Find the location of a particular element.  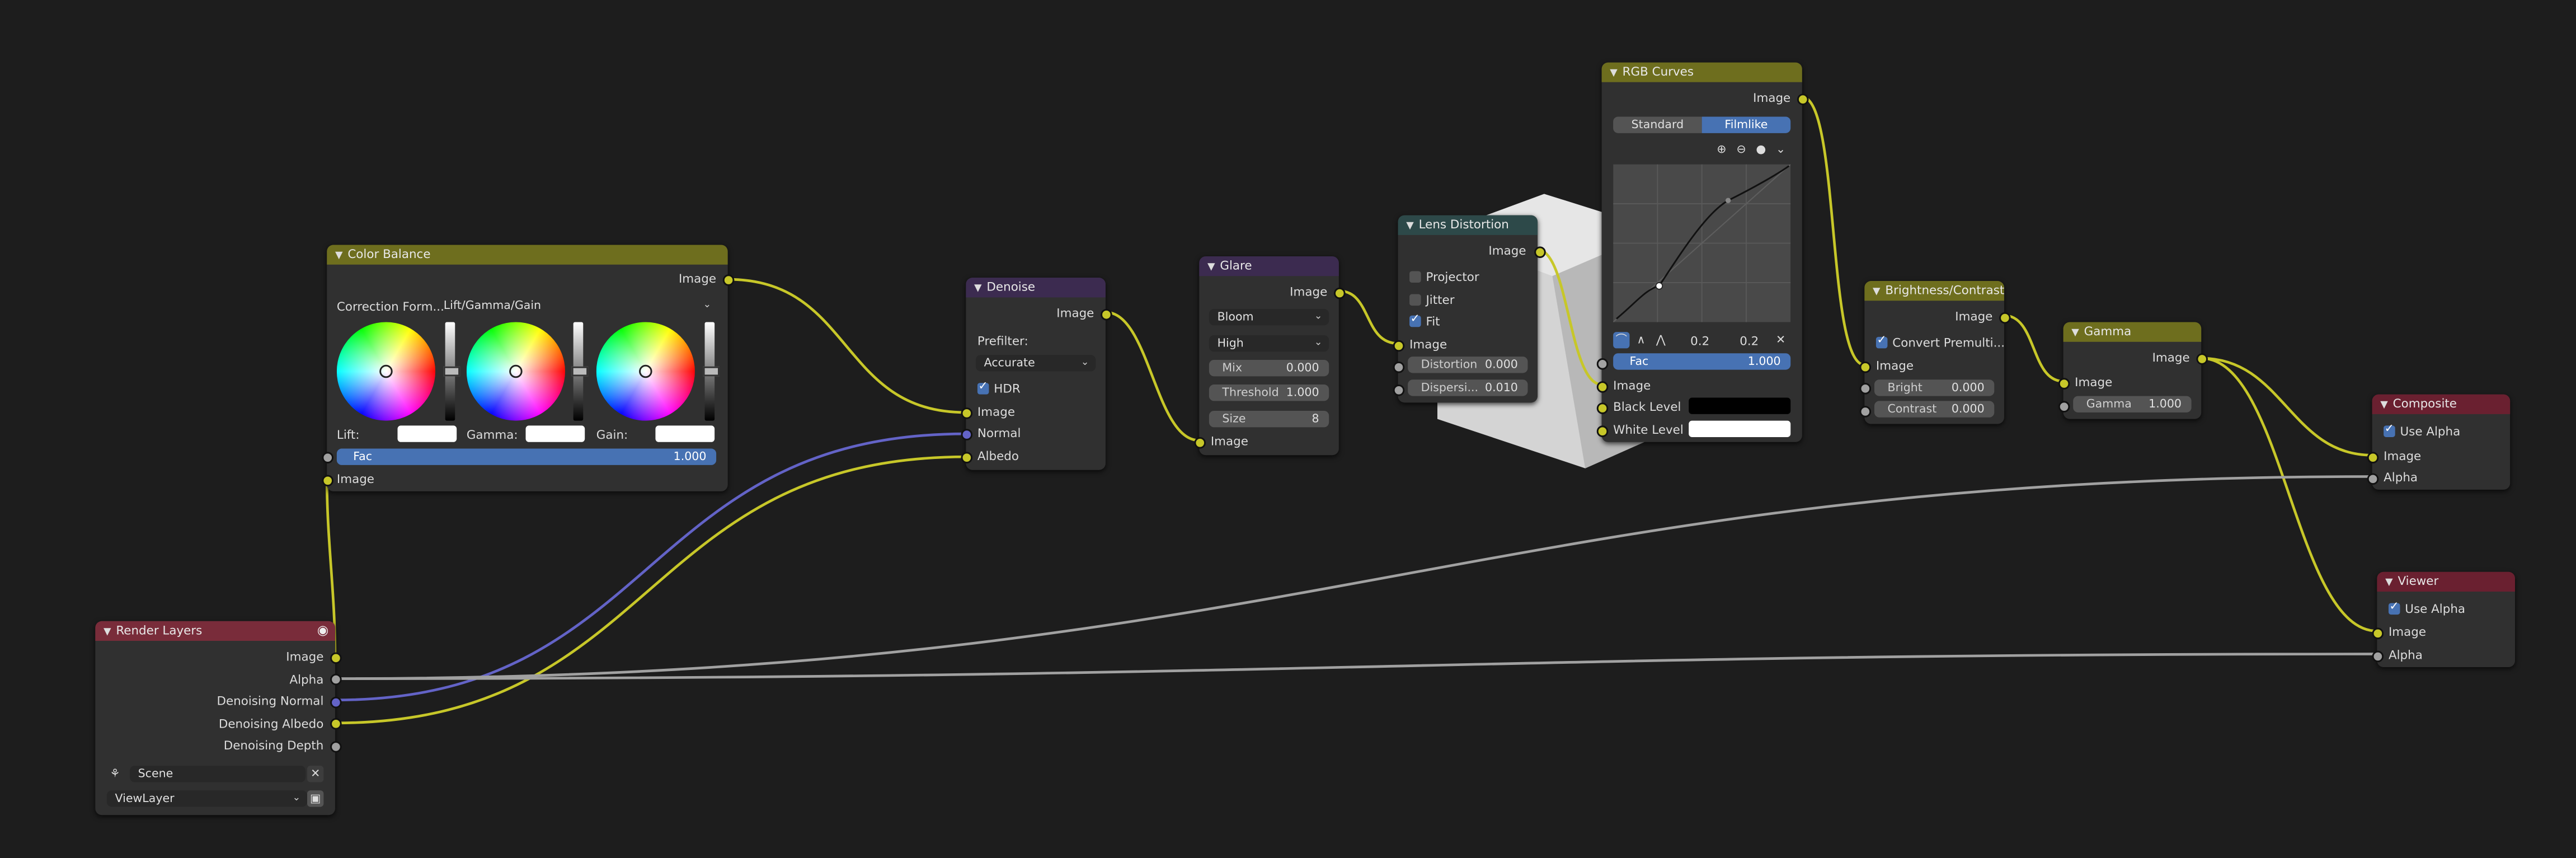

white-level-socket is located at coordinates (1602, 431).